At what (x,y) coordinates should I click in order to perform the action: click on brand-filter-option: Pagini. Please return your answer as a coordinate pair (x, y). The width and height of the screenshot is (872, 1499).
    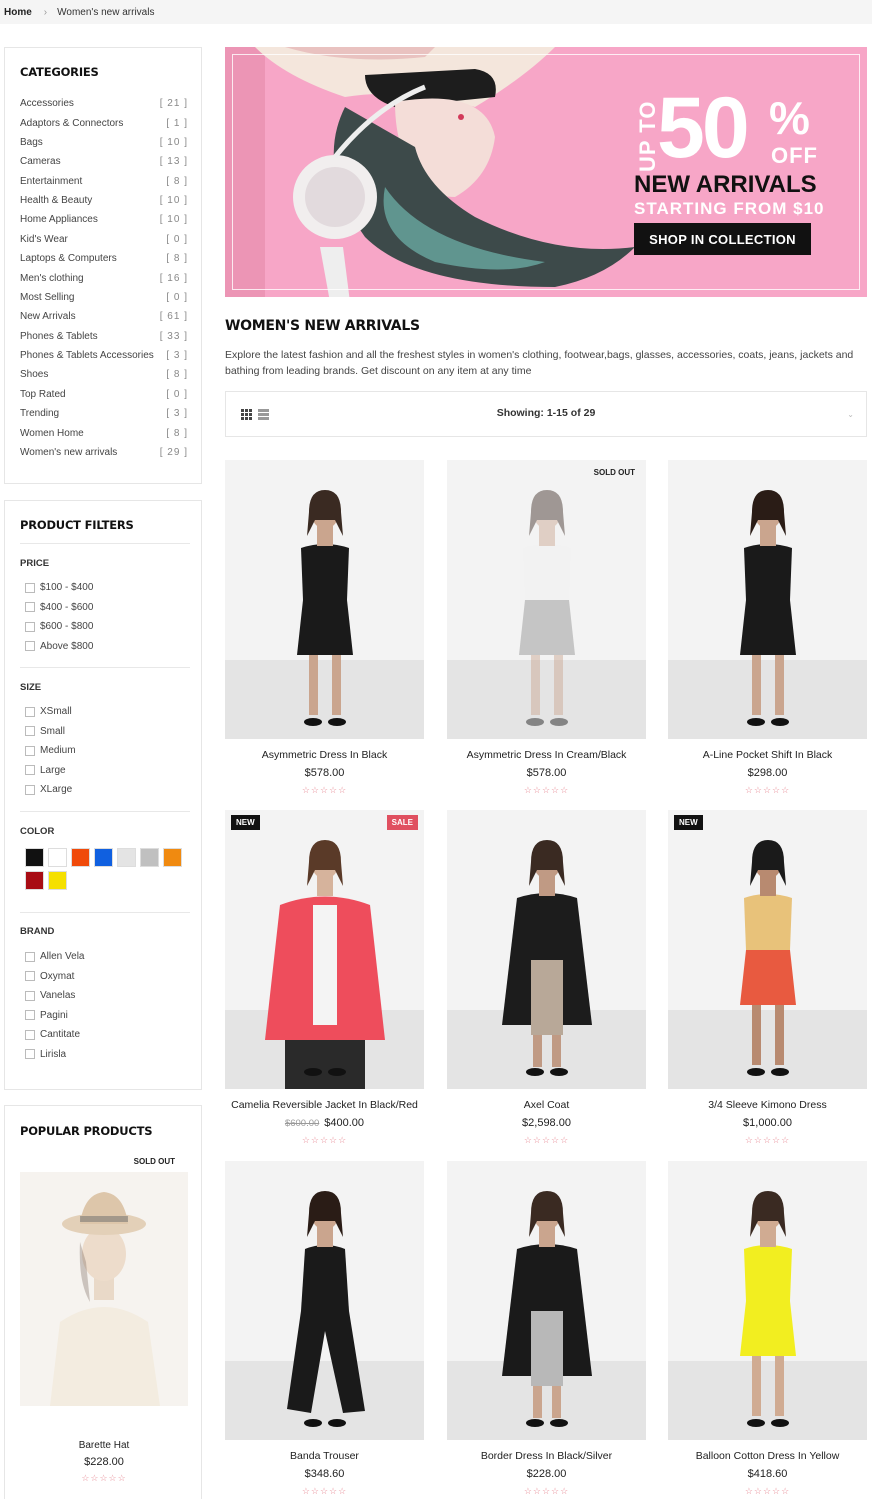
    Looking at the image, I should click on (54, 1016).